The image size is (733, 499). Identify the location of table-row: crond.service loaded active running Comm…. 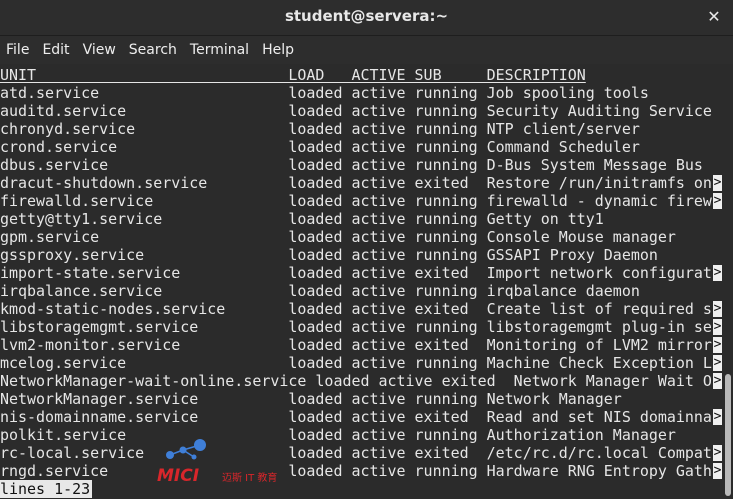
(320, 147).